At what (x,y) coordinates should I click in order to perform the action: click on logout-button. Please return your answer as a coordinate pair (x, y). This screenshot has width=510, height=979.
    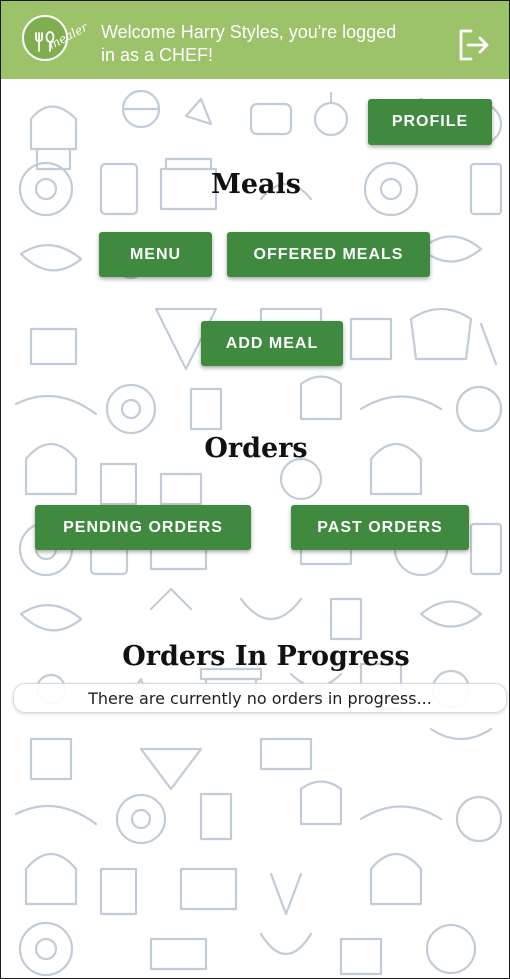
    Looking at the image, I should click on (473, 45).